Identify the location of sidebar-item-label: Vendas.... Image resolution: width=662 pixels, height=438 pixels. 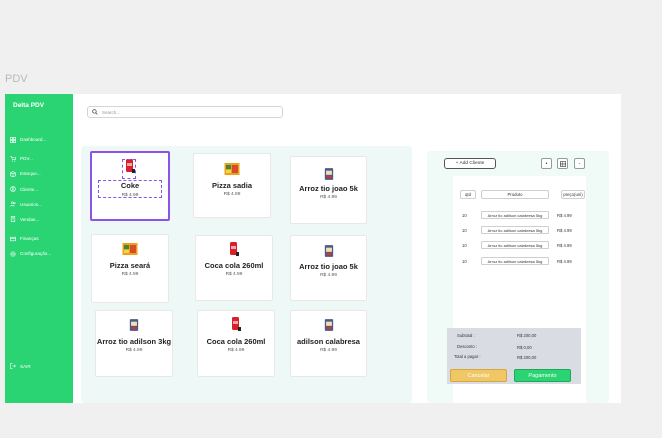
(30, 219).